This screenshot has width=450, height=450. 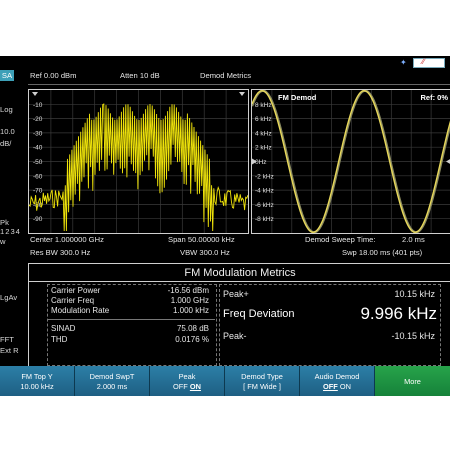 I want to click on detector: Pk, so click(x=4, y=222).